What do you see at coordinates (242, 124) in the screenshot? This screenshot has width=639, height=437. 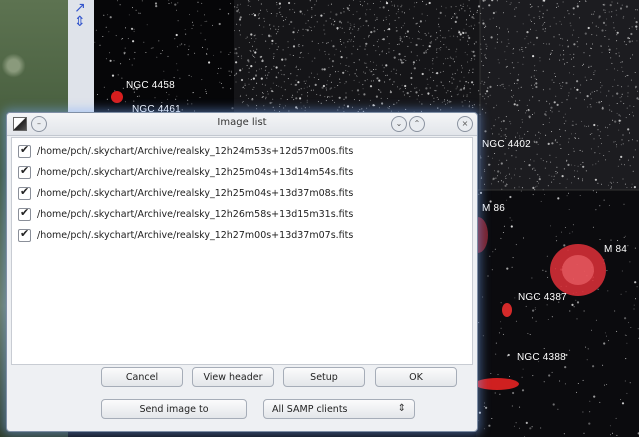 I see `dialog-titlebar: – Image list ⌄ ⌃ ×` at bounding box center [242, 124].